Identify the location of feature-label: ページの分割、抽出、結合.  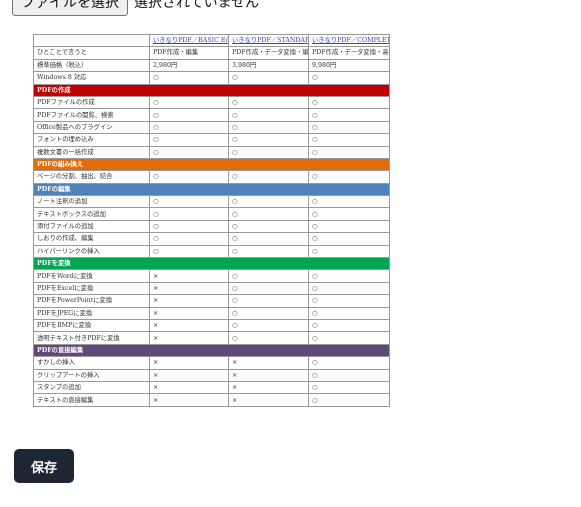
(91, 177).